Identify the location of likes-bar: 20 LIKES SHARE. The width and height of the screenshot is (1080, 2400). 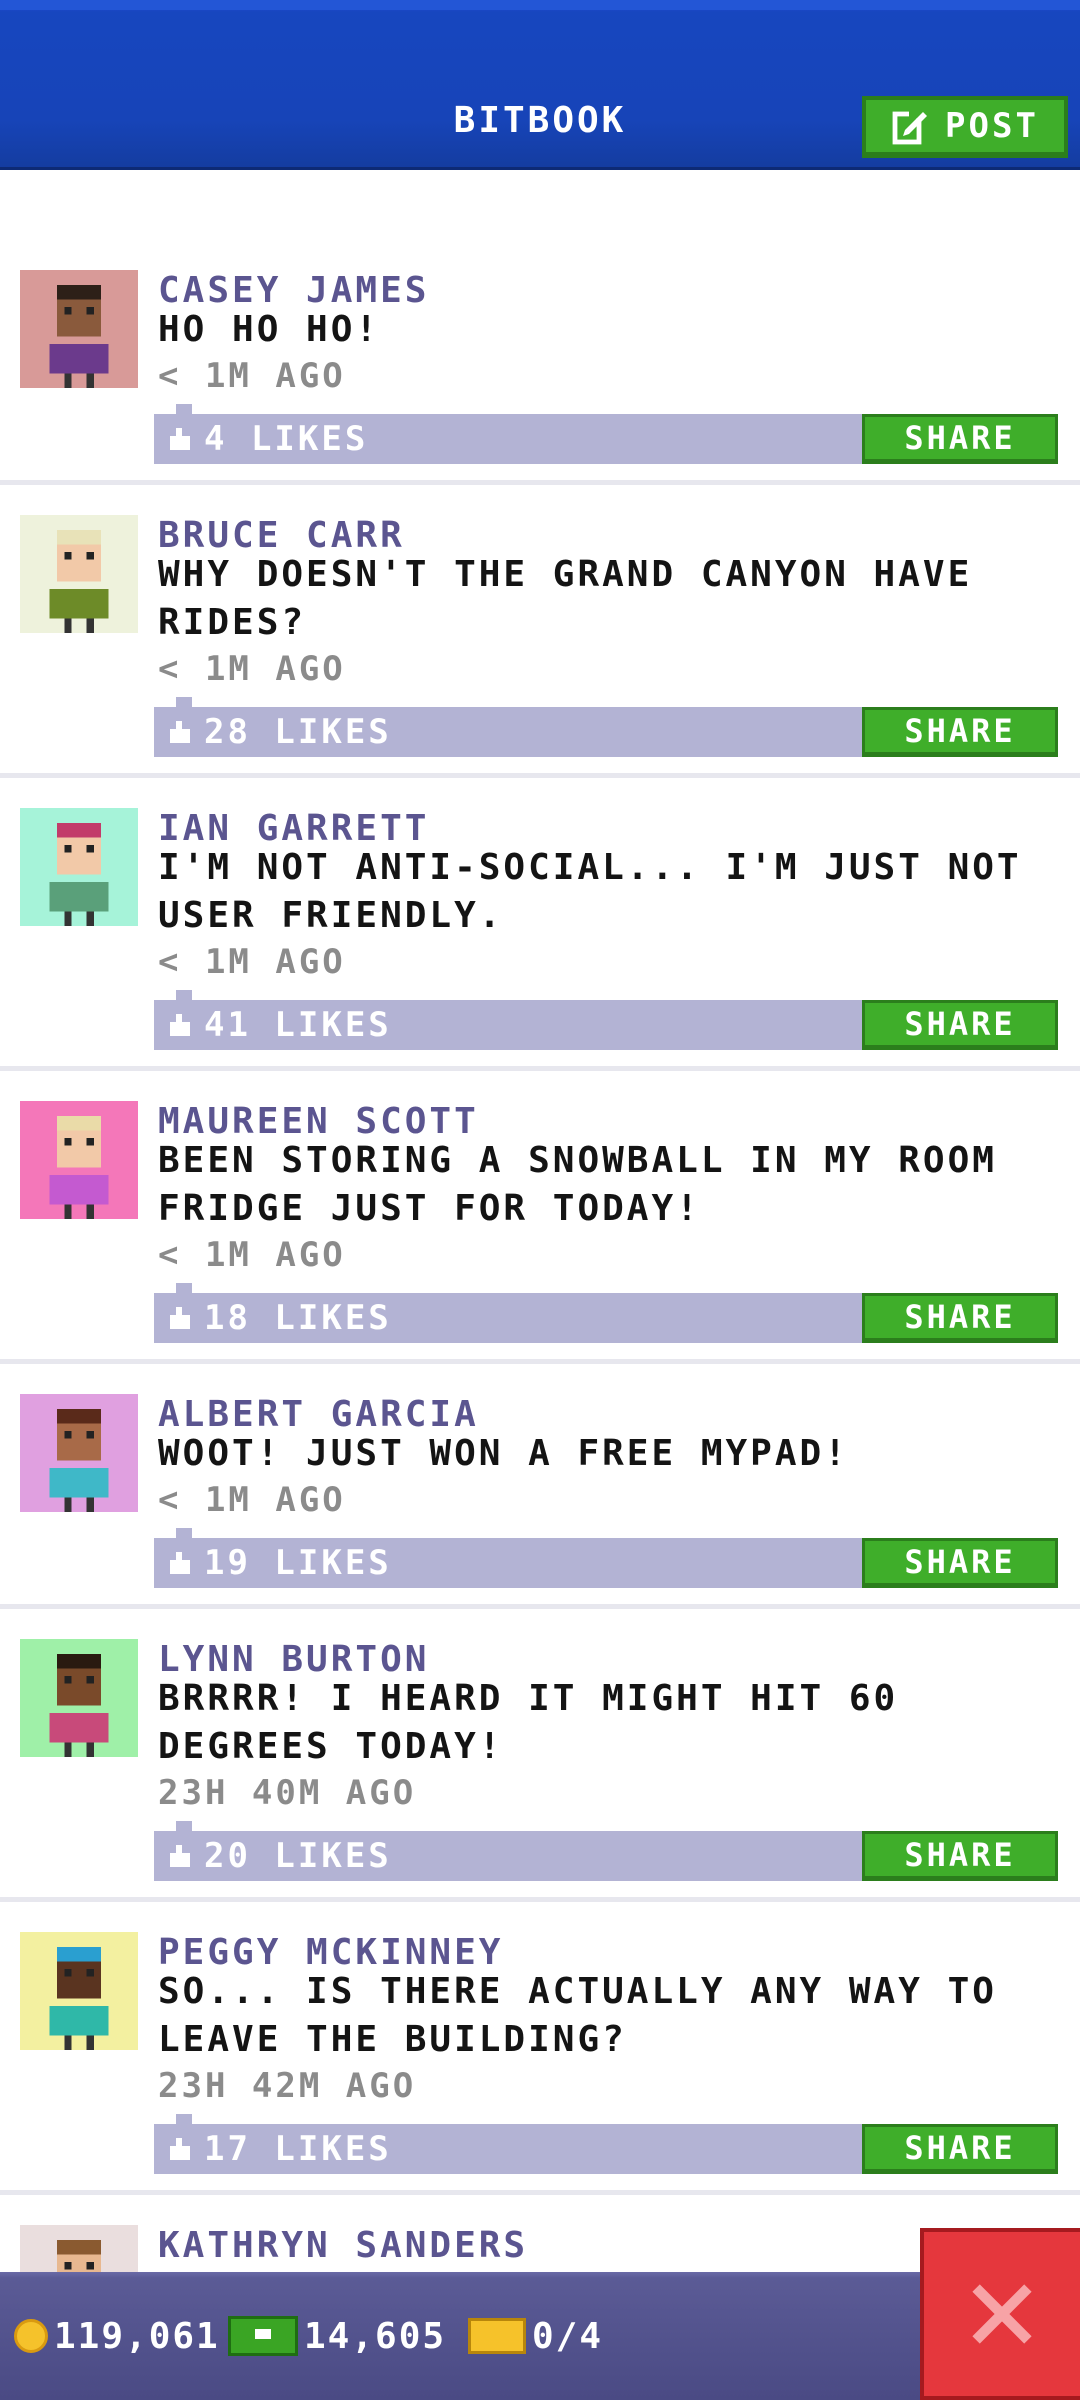
(606, 1851).